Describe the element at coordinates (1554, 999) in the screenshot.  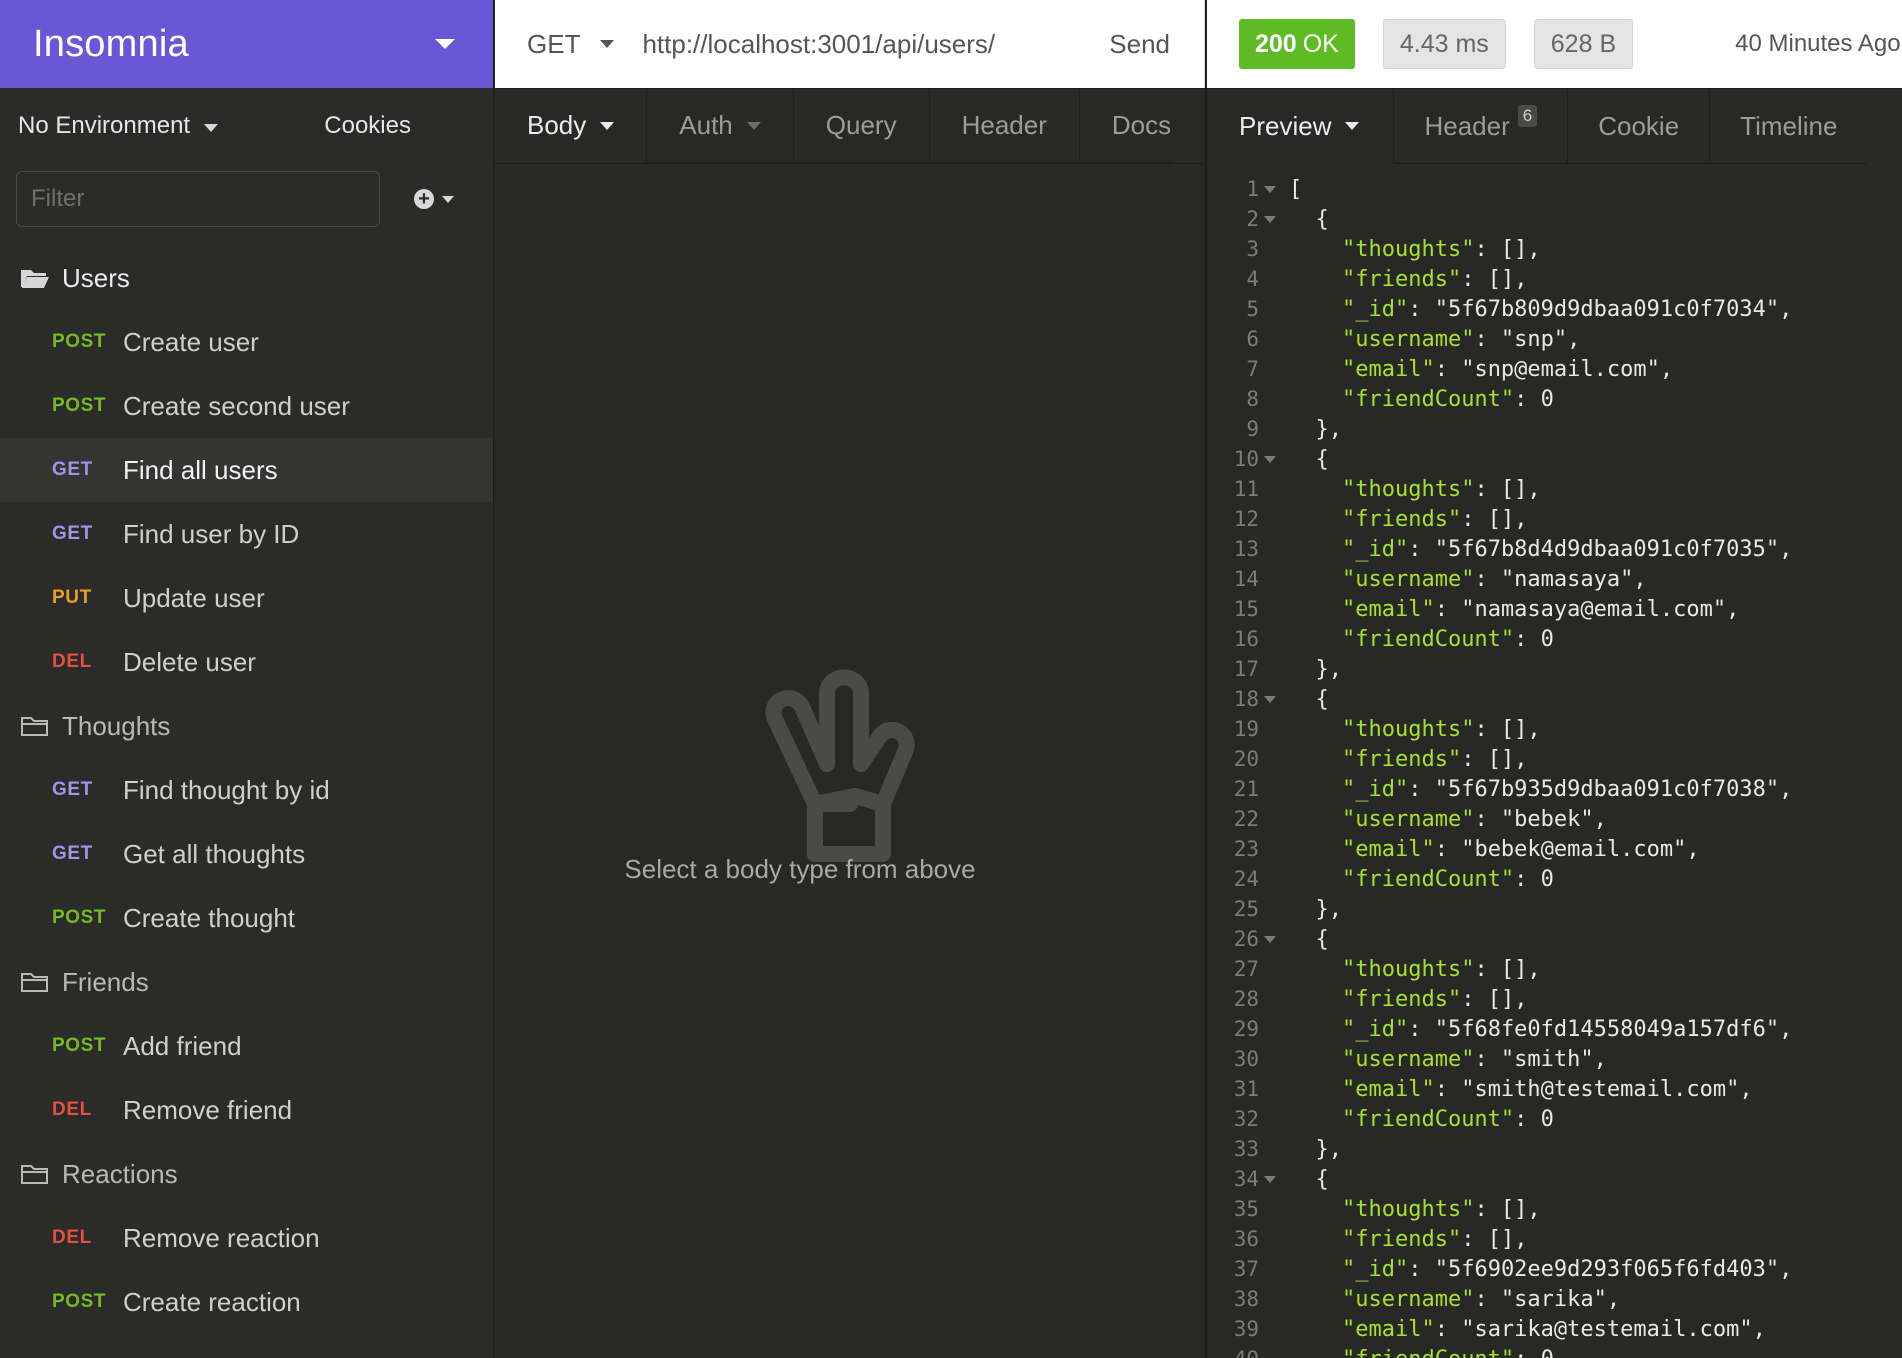
I see `code-line: 28 "friends": [],` at that location.